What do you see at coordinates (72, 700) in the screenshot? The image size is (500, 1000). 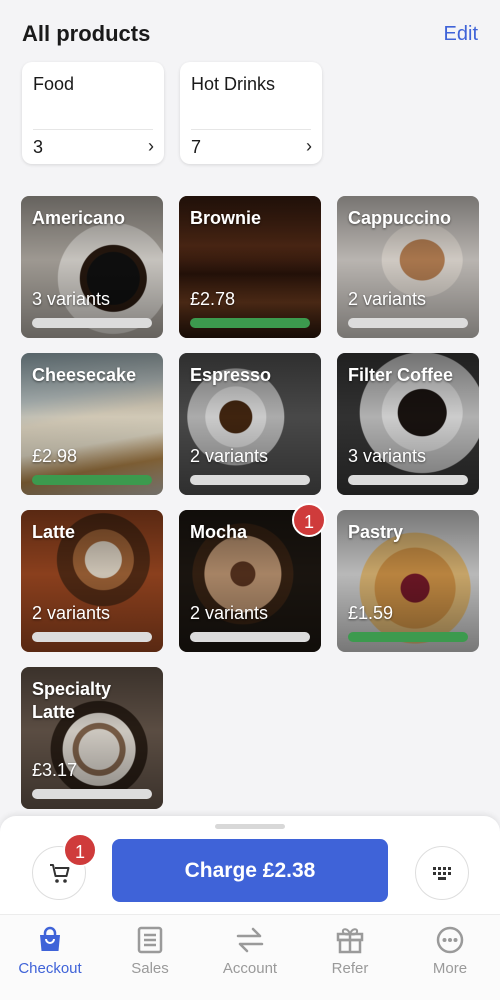 I see `product-name: Specialty Latte` at bounding box center [72, 700].